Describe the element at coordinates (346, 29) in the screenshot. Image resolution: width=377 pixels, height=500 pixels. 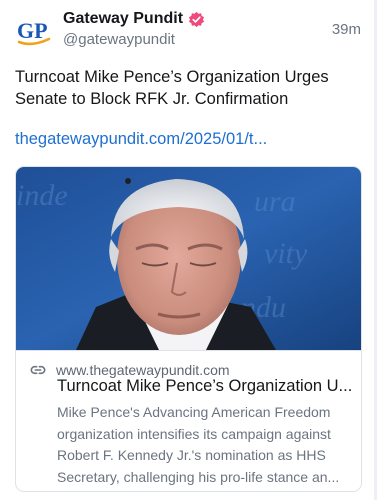
I see `post-timestamp: 39m` at that location.